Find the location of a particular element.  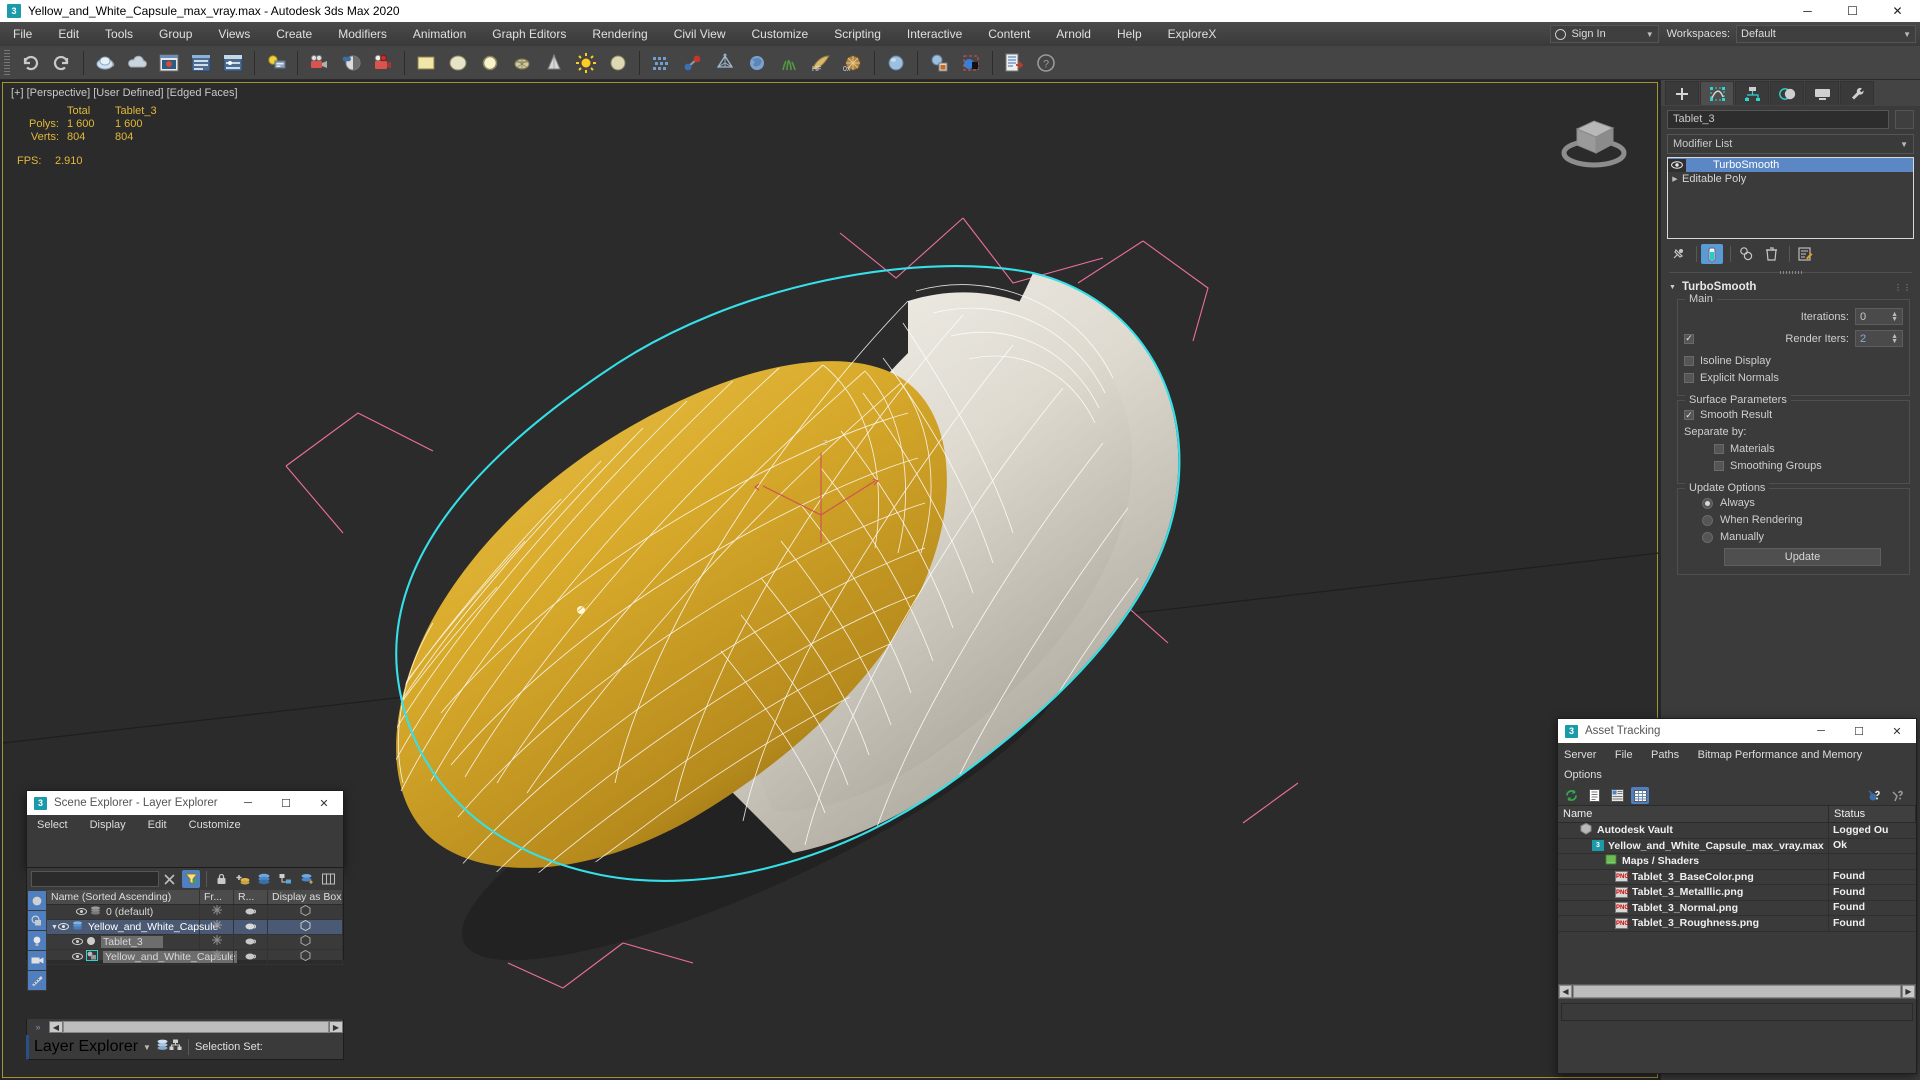

update-when-rendering-row: When Rendering is located at coordinates (1793, 520).